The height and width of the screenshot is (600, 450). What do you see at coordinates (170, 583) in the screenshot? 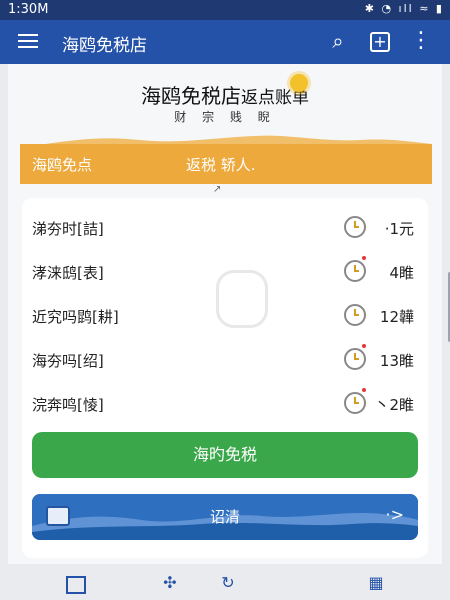
I see `nav-settings-icon: ✣` at bounding box center [170, 583].